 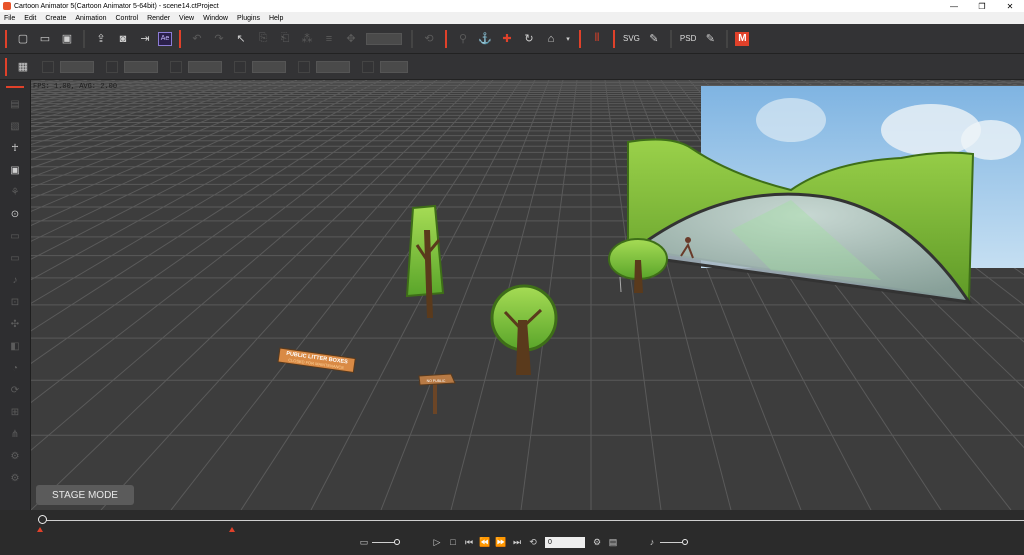 I want to click on save-icon: ▣, so click(x=67, y=39).